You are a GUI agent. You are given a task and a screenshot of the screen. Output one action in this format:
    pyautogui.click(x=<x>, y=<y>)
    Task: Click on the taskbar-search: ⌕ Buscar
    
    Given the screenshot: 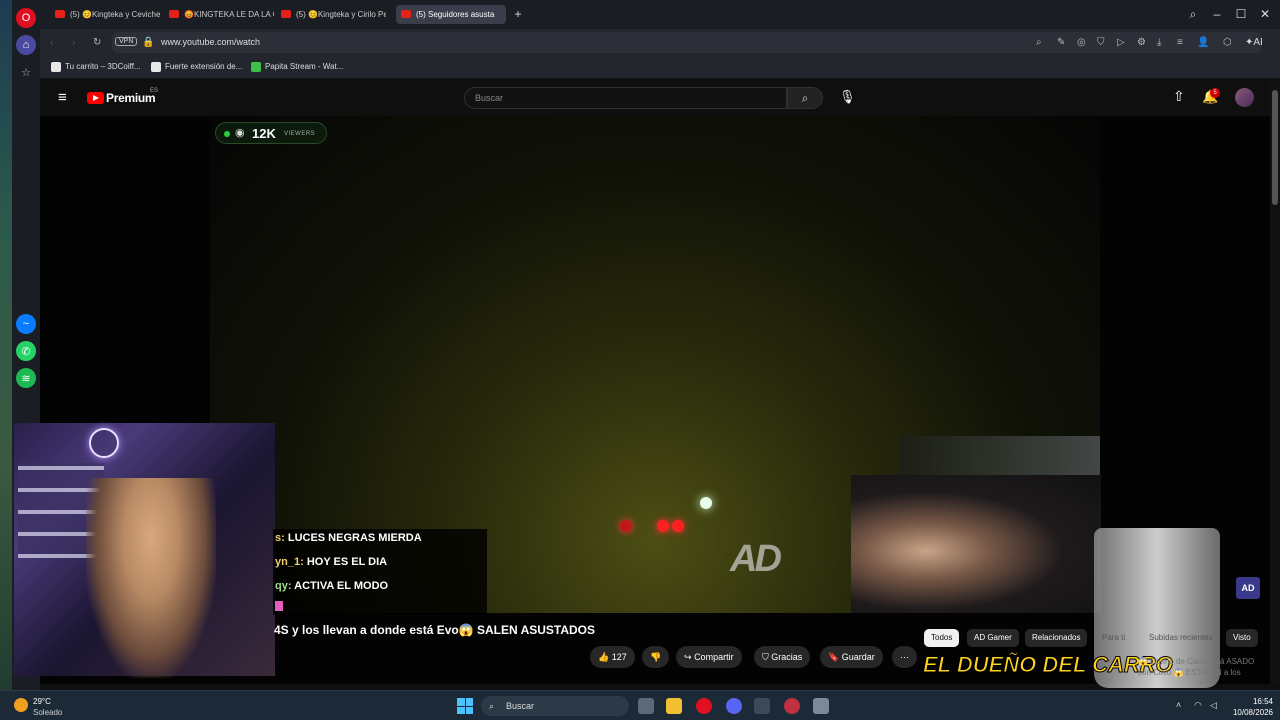 What is the action you would take?
    pyautogui.click(x=555, y=706)
    